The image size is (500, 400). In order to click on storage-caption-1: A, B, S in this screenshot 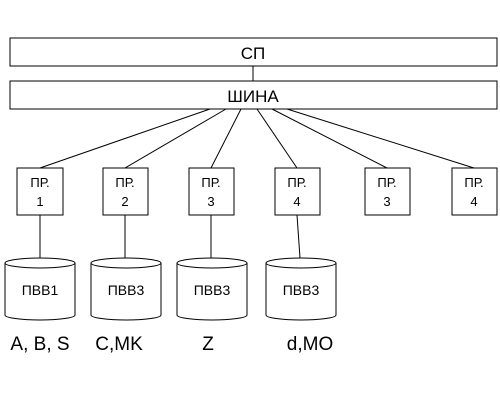, I will do `click(39, 344)`.